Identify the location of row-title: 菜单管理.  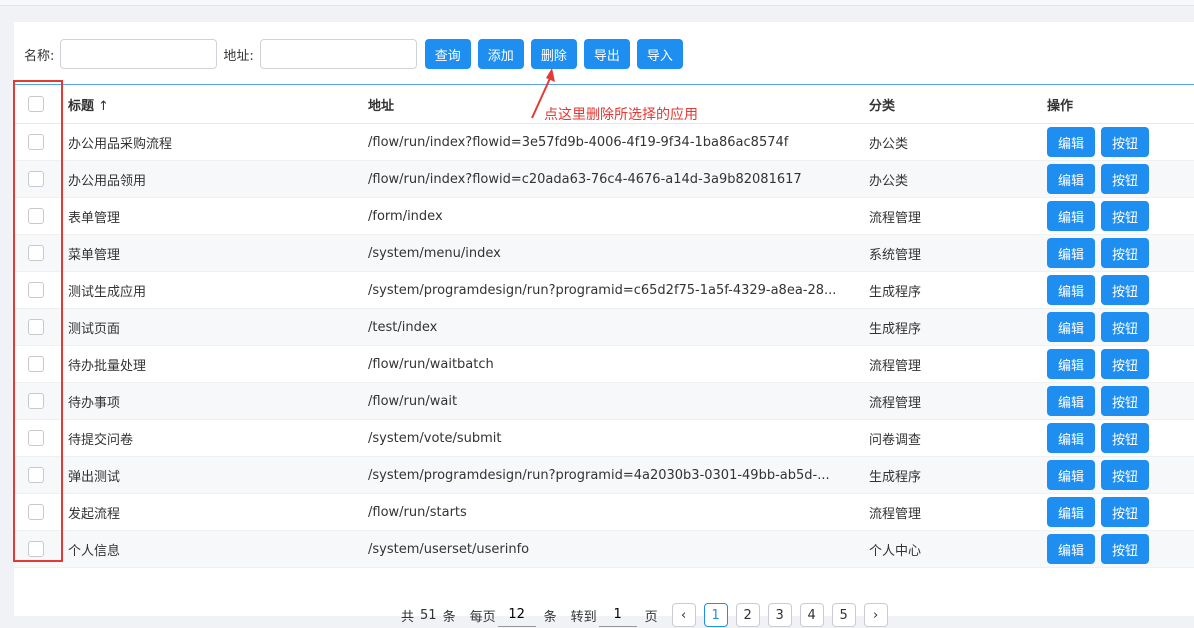
(94, 255).